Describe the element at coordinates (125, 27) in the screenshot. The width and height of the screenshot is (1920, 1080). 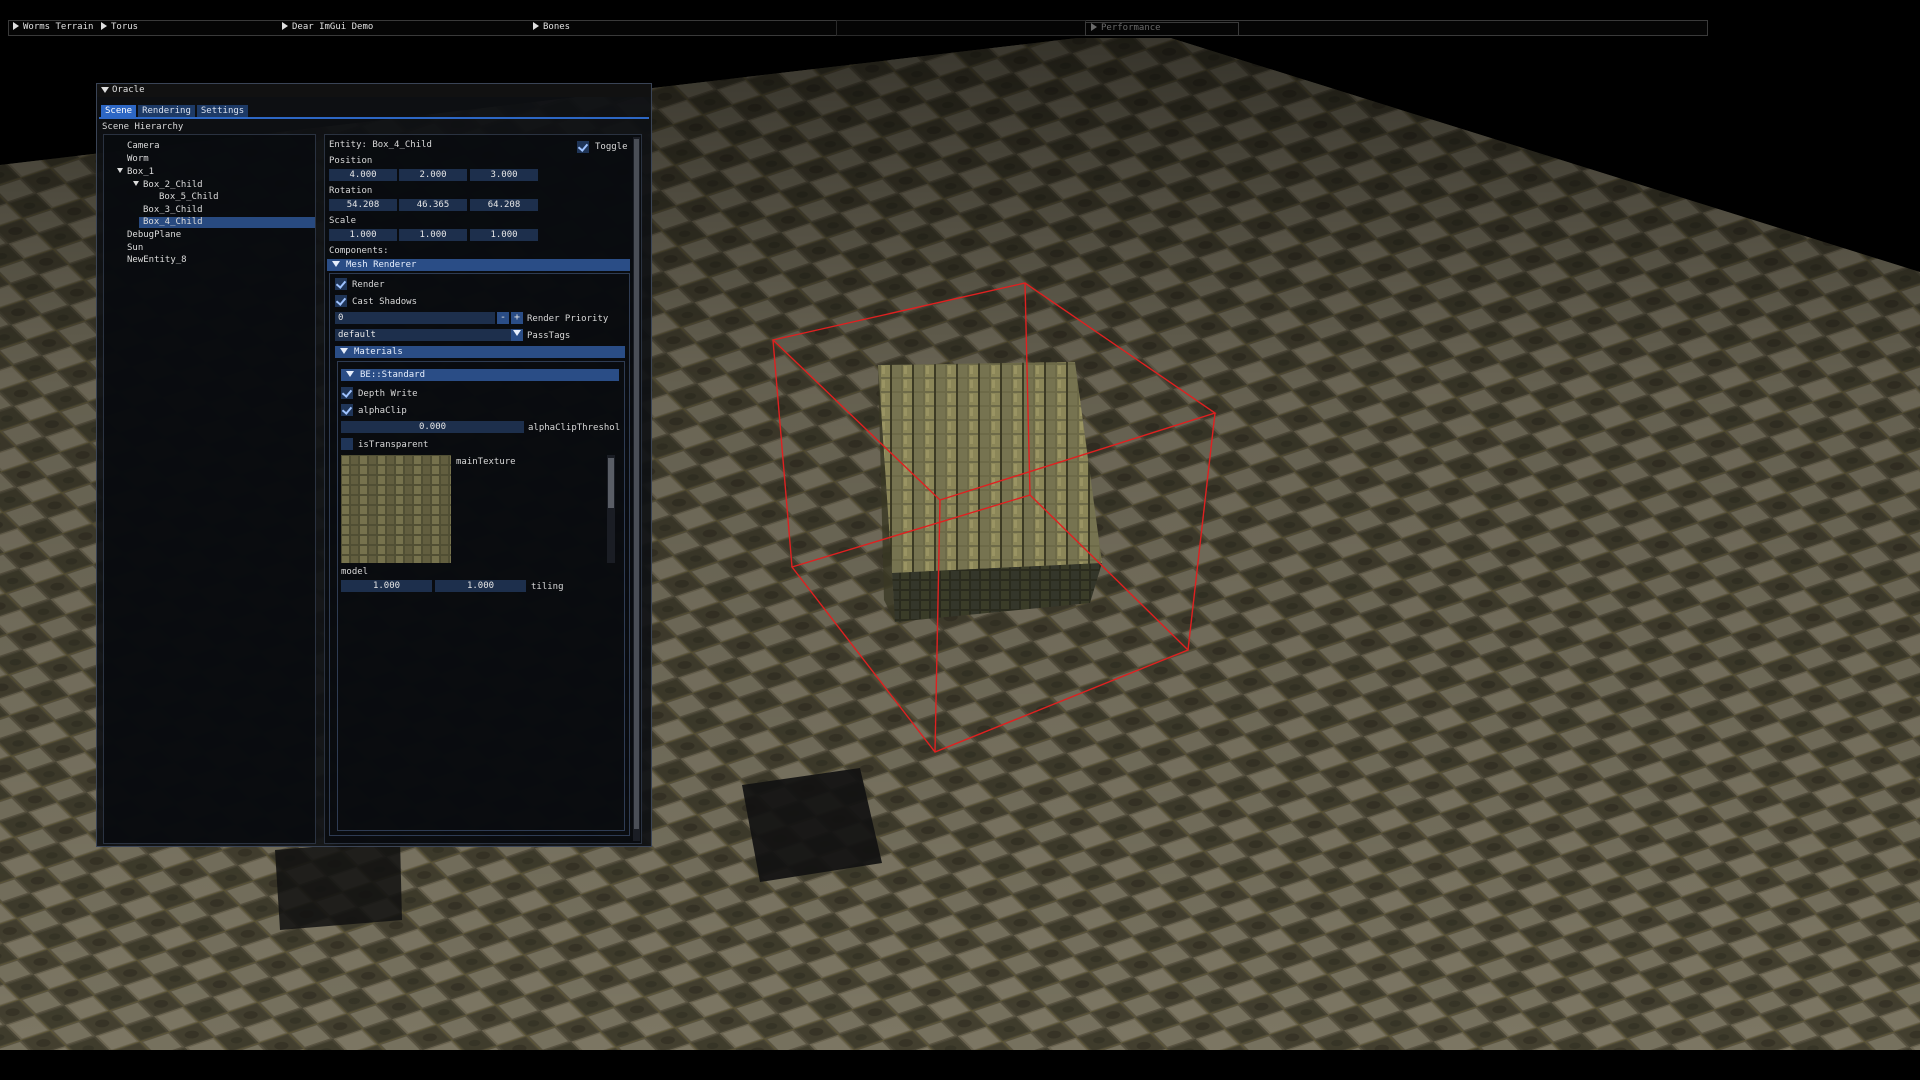
I see `menu-label: Torus` at that location.